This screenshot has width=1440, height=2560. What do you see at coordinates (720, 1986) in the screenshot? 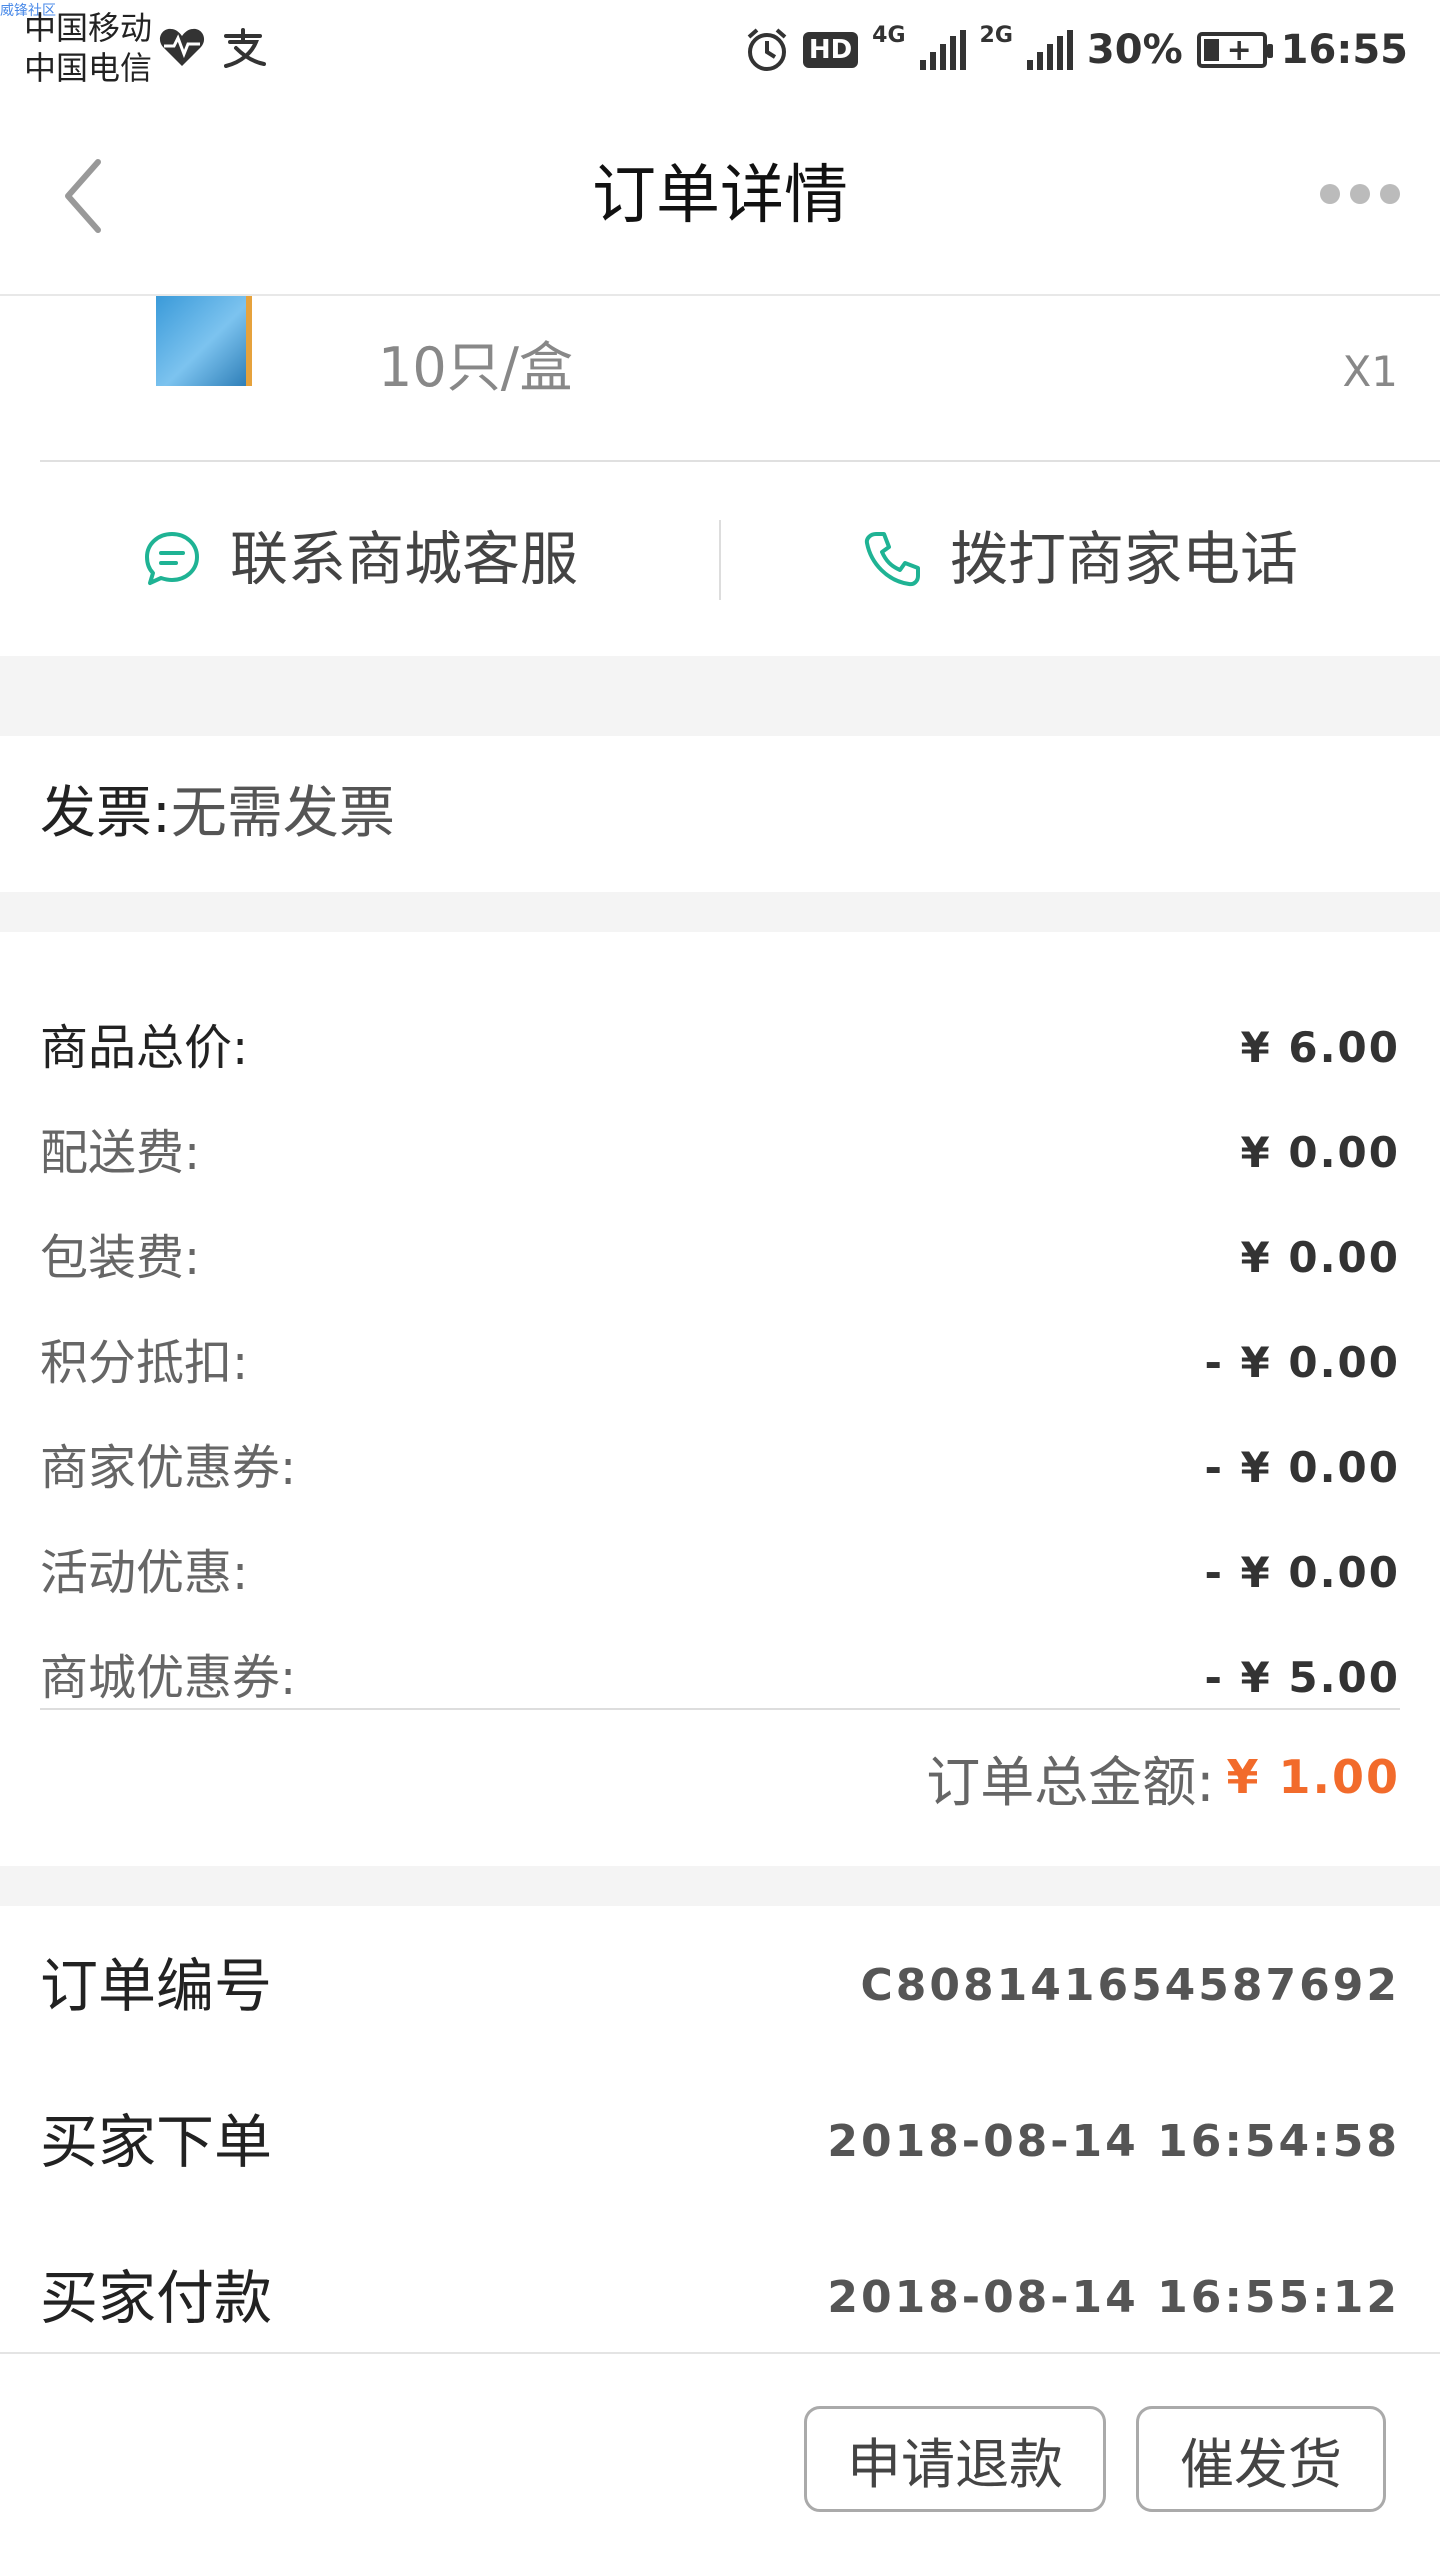
I see `order-number-row: 订单编号 C808141654587692` at bounding box center [720, 1986].